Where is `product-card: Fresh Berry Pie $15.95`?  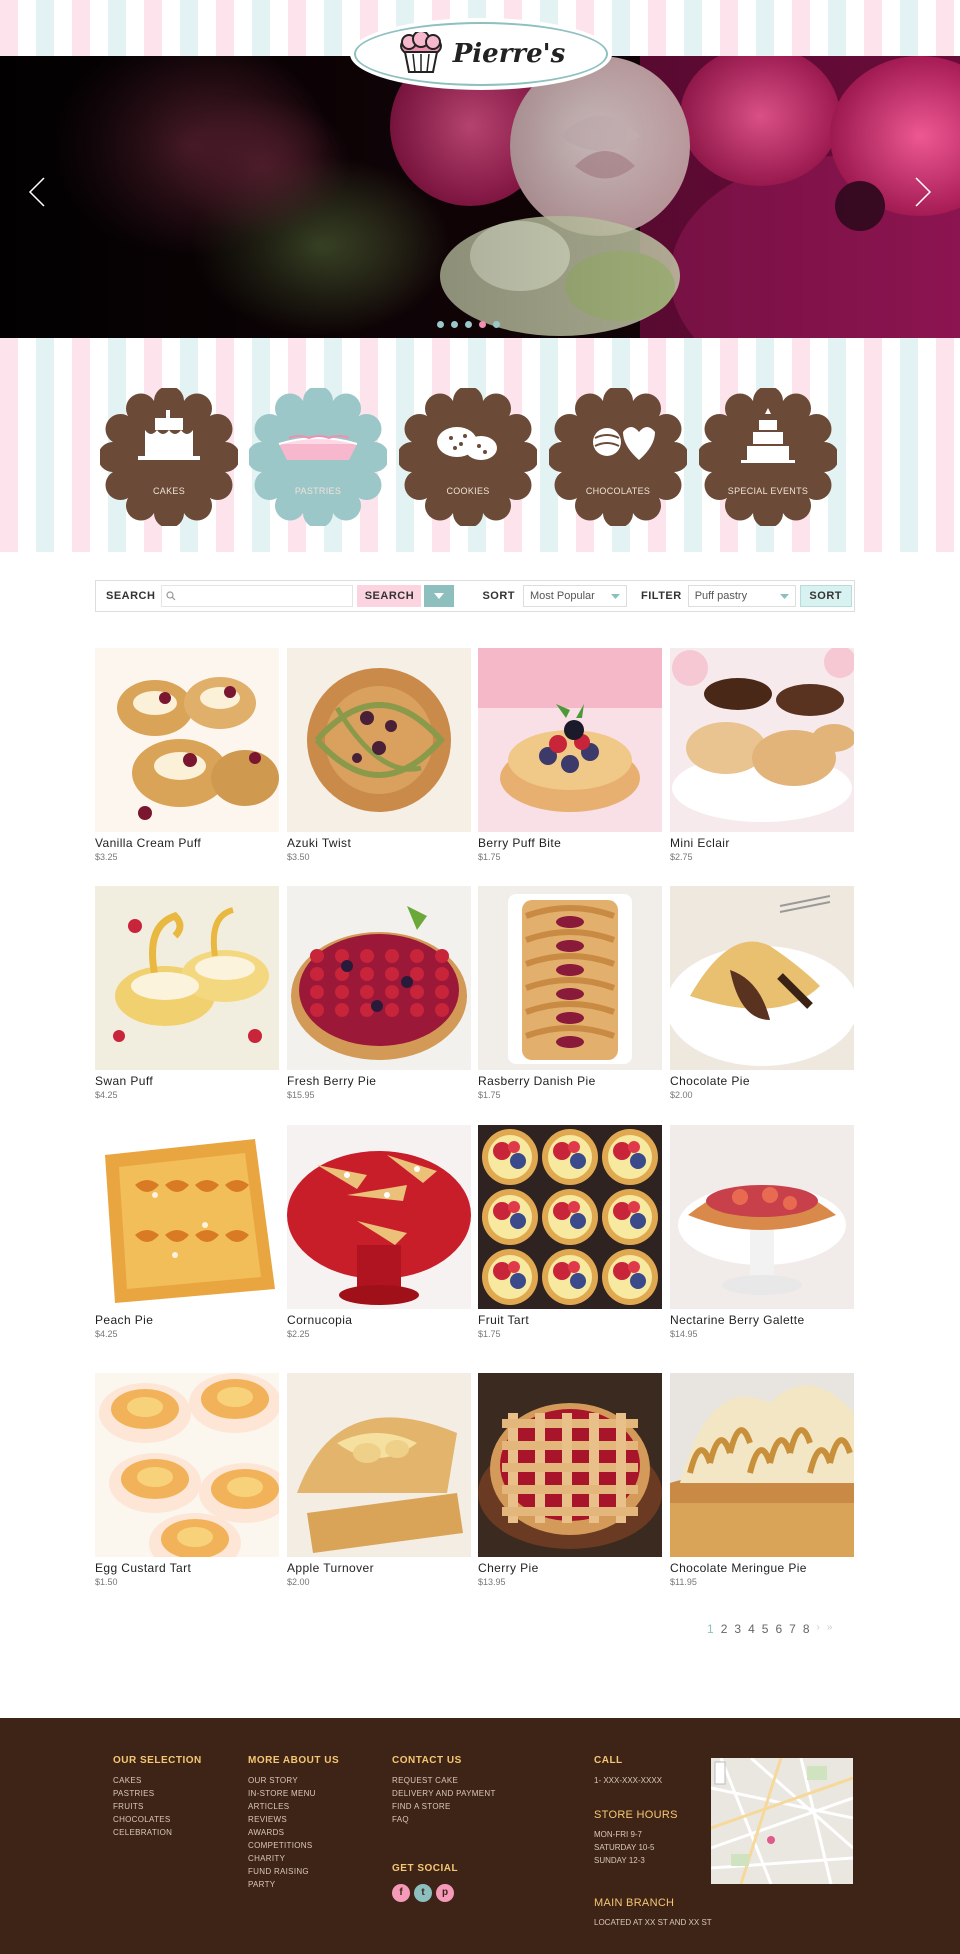
product-card: Fresh Berry Pie $15.95 is located at coordinates (379, 993).